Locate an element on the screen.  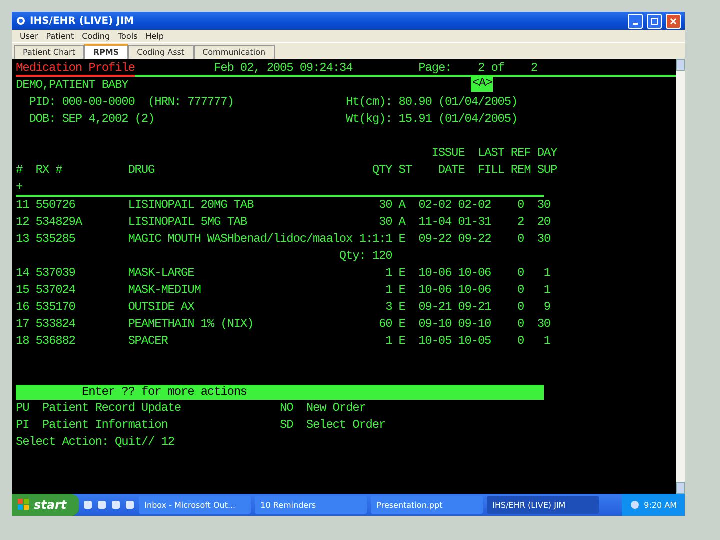
column-header: DRUG is located at coordinates (141, 170).